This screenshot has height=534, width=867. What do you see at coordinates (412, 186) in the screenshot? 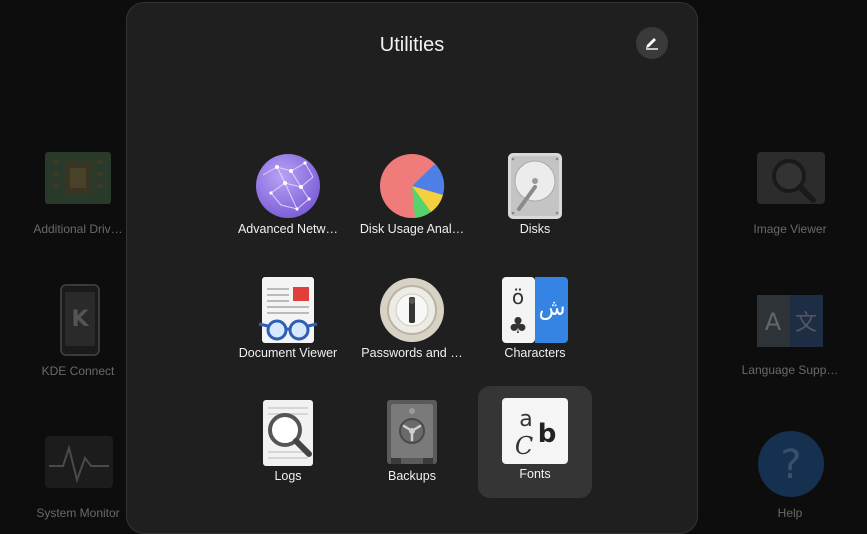
I see `pie-chart-icon` at bounding box center [412, 186].